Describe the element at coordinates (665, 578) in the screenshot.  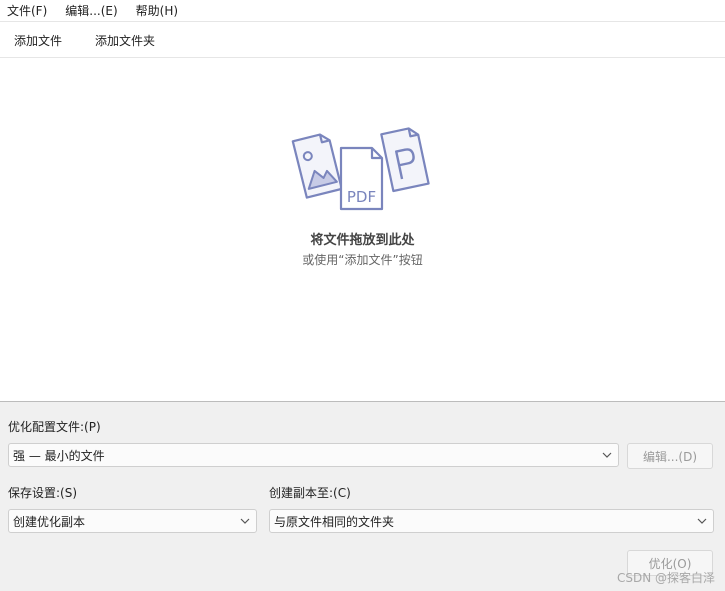
I see `watermark: CSDN @探客白泽` at that location.